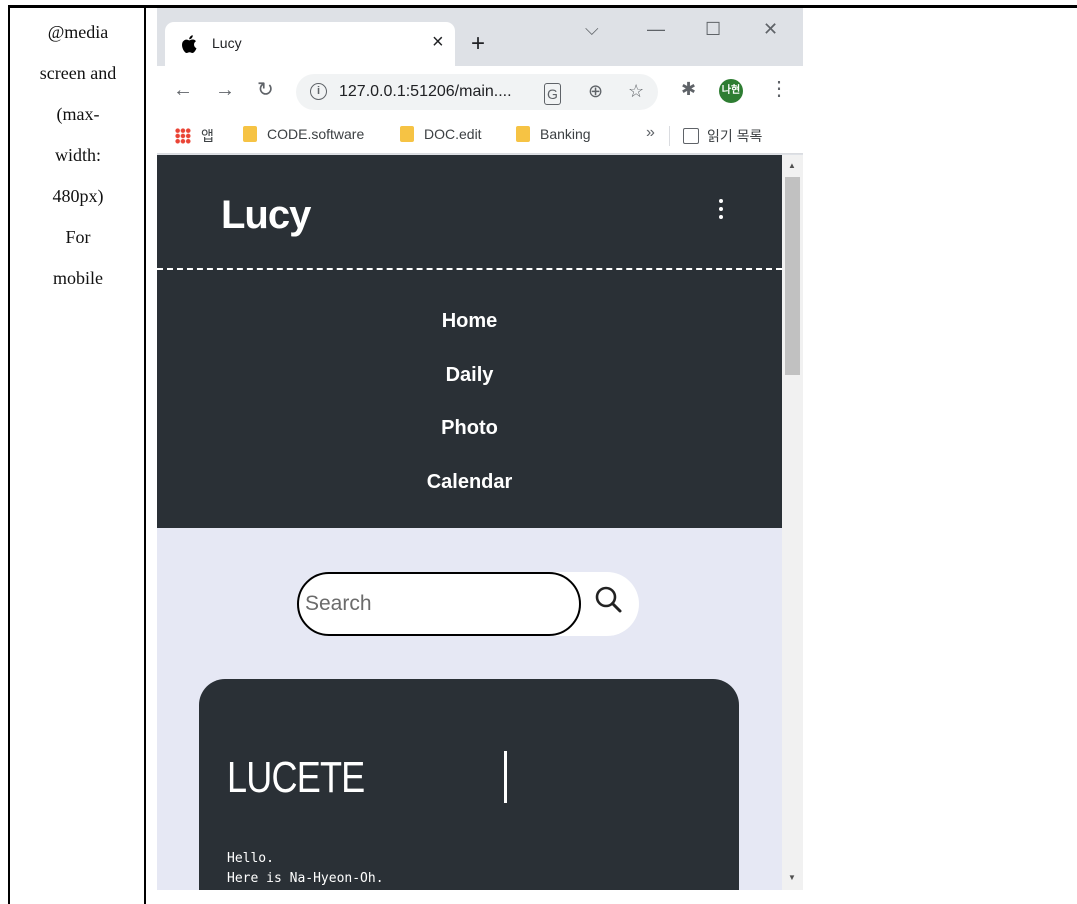  What do you see at coordinates (770, 29) in the screenshot?
I see `window-close-icon: ✕` at bounding box center [770, 29].